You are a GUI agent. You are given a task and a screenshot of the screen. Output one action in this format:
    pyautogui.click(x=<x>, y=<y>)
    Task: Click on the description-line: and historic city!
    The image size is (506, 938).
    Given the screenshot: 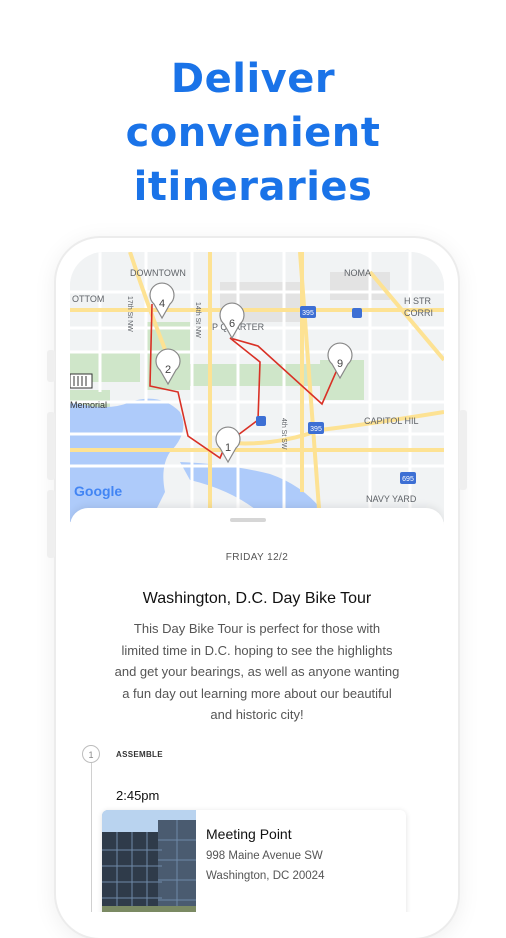 What is the action you would take?
    pyautogui.click(x=257, y=714)
    